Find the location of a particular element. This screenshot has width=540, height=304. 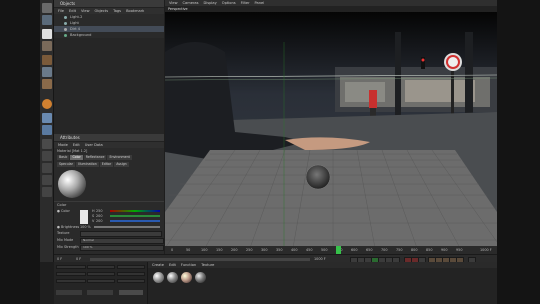

timeline-tick-label: 400 is located at coordinates (294, 250).